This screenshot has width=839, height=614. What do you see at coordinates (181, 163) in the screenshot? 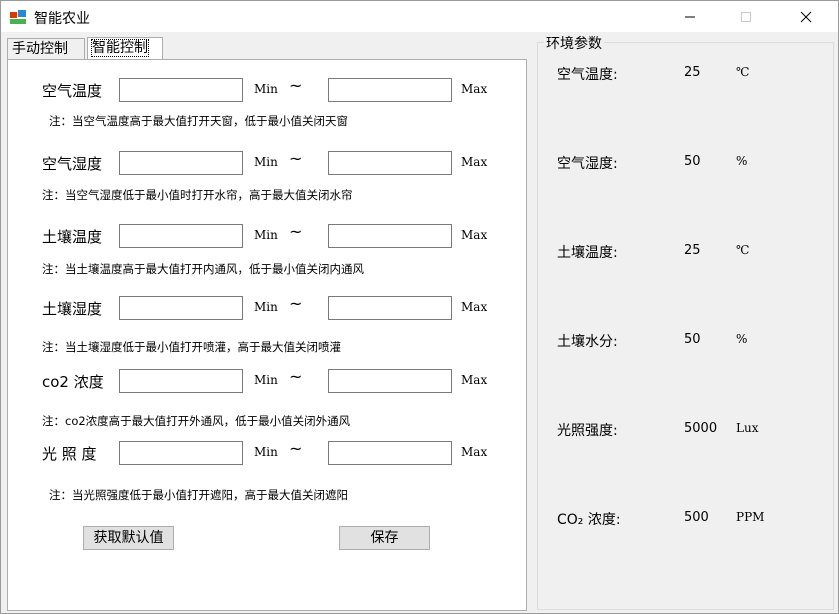
I see `air-humidity-min-input` at bounding box center [181, 163].